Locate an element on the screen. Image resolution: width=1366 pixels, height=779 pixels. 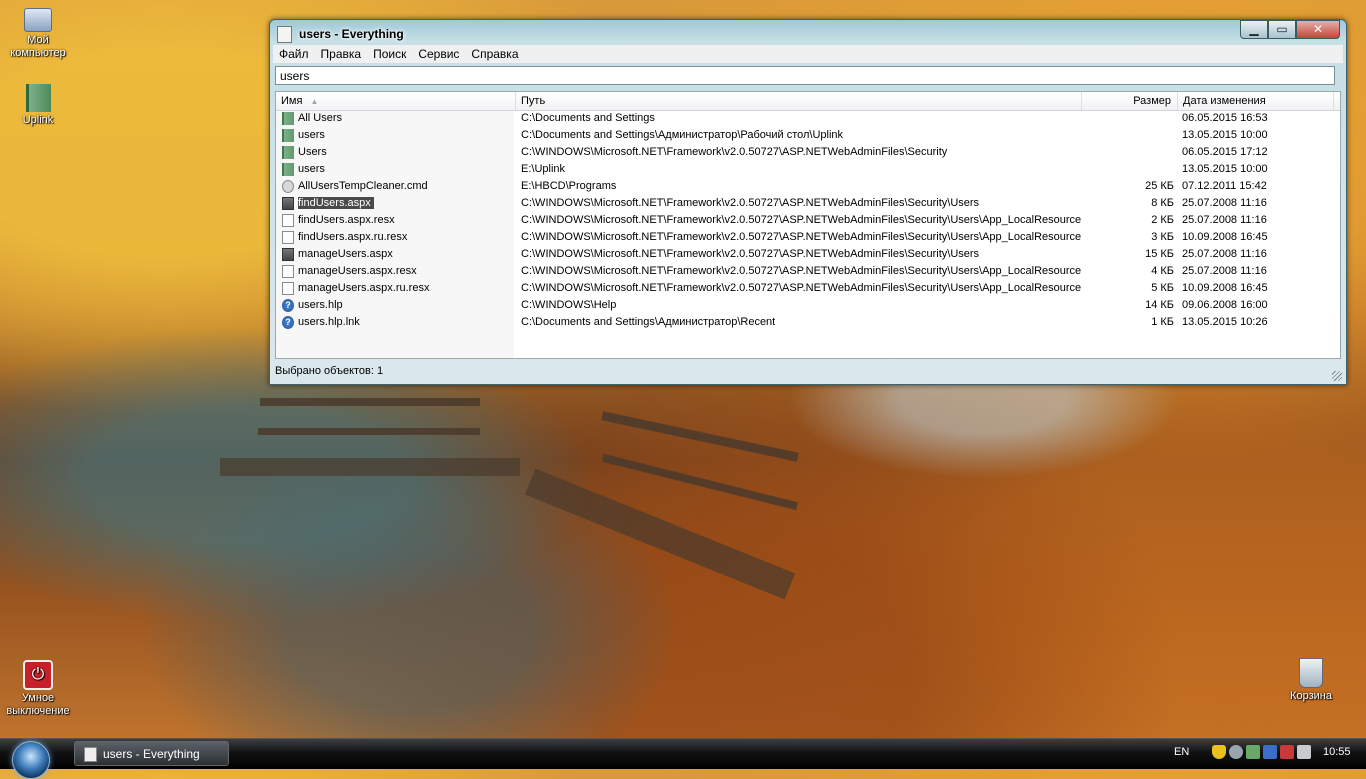
column-header-date-label: Дата изменения is located at coordinates (1224, 101).